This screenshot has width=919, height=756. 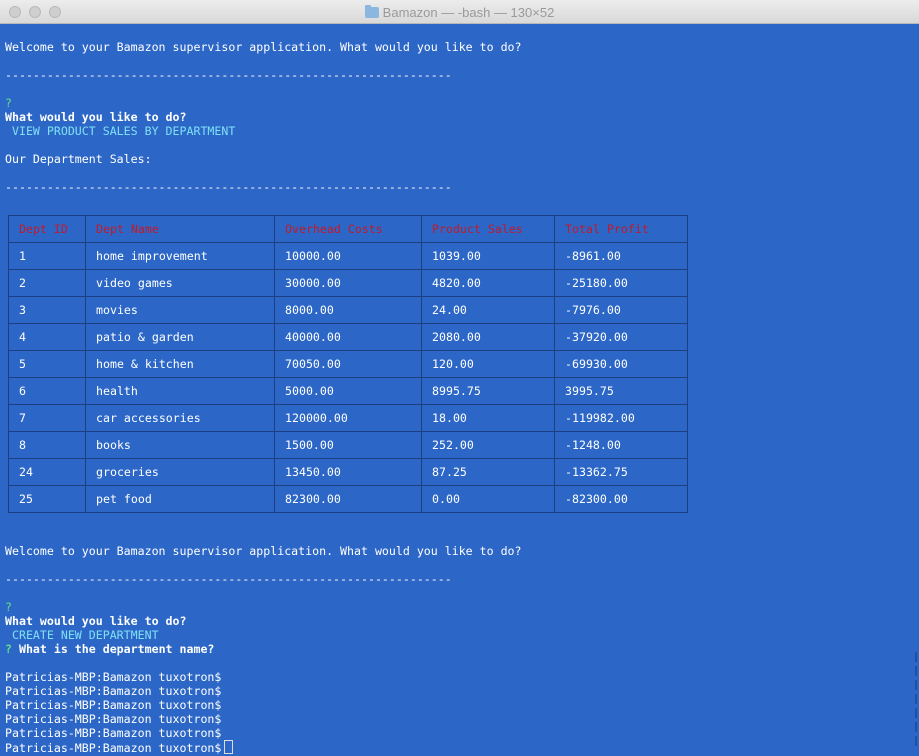 What do you see at coordinates (371, 11) in the screenshot?
I see `folder-icon` at bounding box center [371, 11].